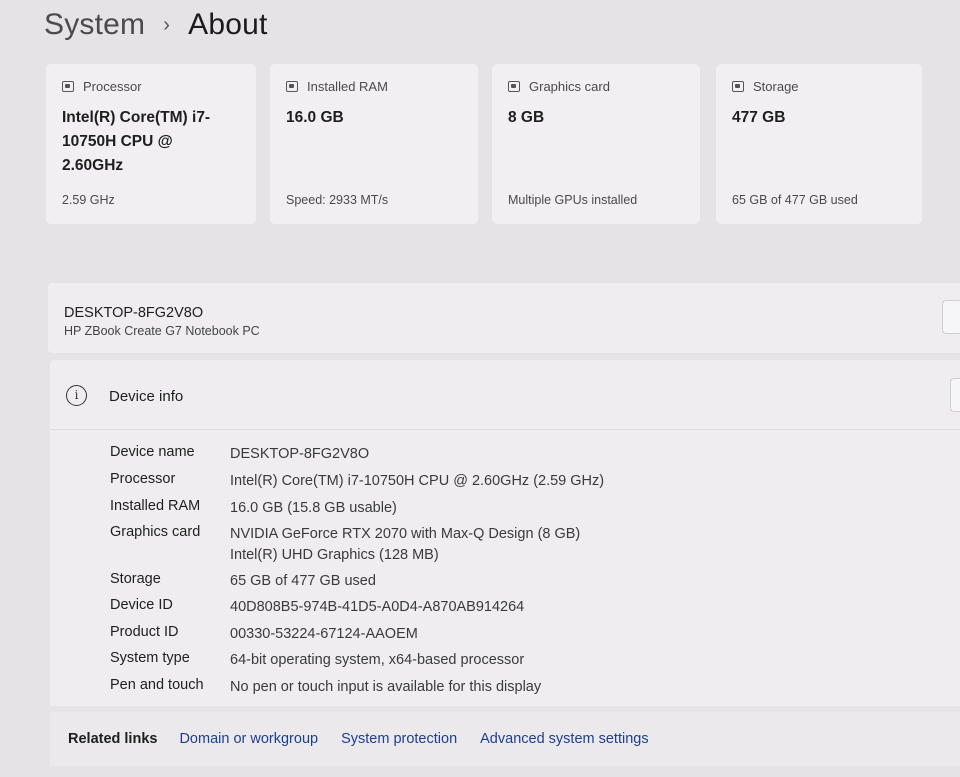 The width and height of the screenshot is (960, 777). Describe the element at coordinates (134, 313) in the screenshot. I see `device-name: DESKTOP-8FG2V8O` at that location.